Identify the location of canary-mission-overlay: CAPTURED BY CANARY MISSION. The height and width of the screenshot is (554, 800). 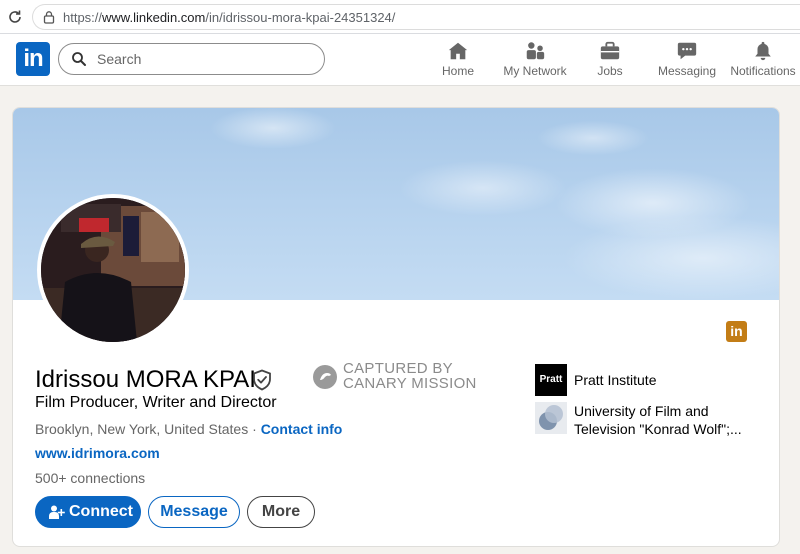
(398, 377).